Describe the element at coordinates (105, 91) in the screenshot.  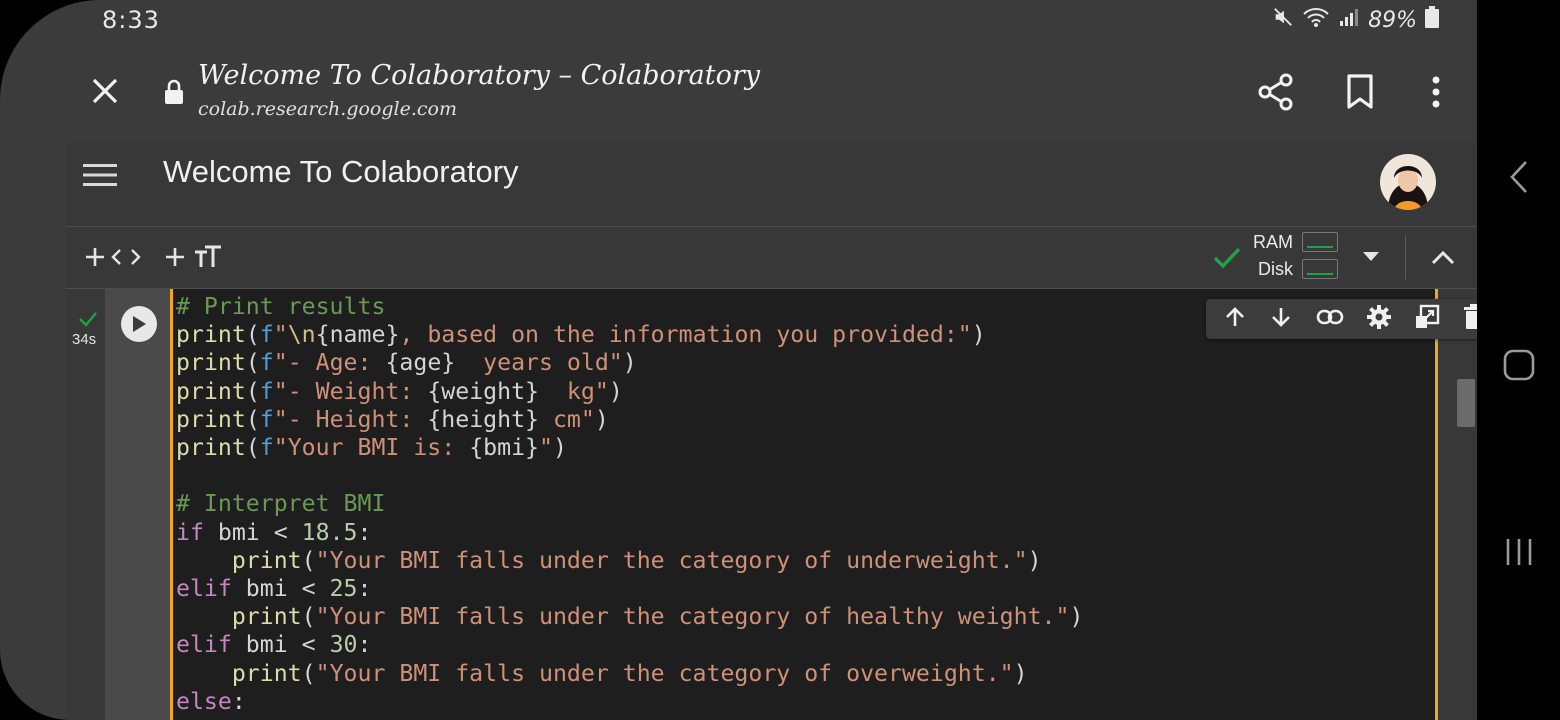
I see `close-icon` at that location.